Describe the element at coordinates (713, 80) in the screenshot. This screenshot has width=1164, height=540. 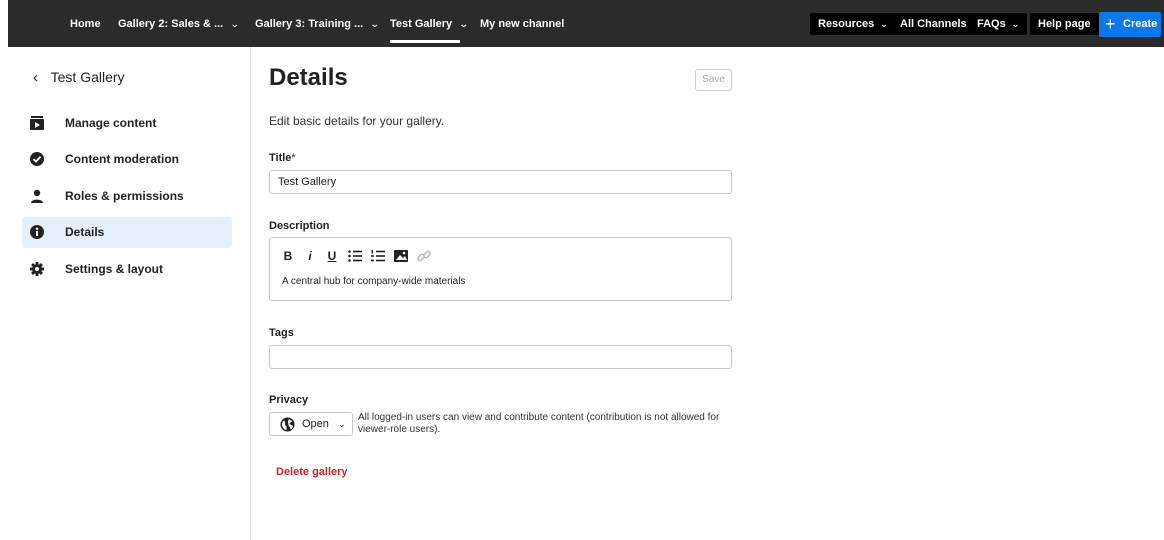
I see `save-button: Save` at that location.